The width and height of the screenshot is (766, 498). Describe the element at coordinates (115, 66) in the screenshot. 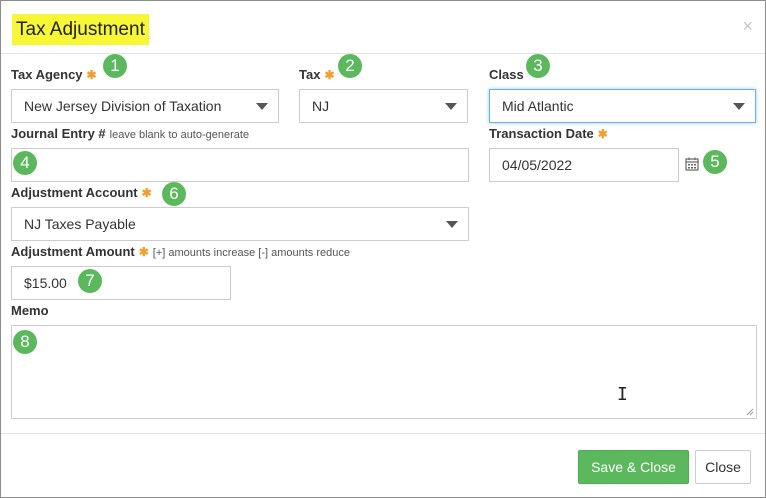

I see `step-badge-1: 1` at that location.